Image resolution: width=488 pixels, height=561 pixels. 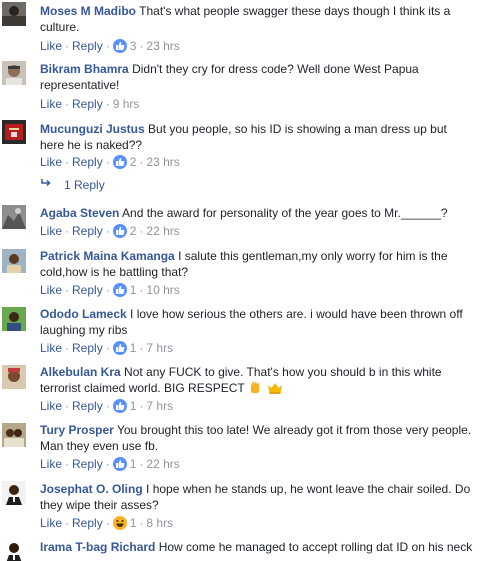 I want to click on crown-icon, so click(x=275, y=388).